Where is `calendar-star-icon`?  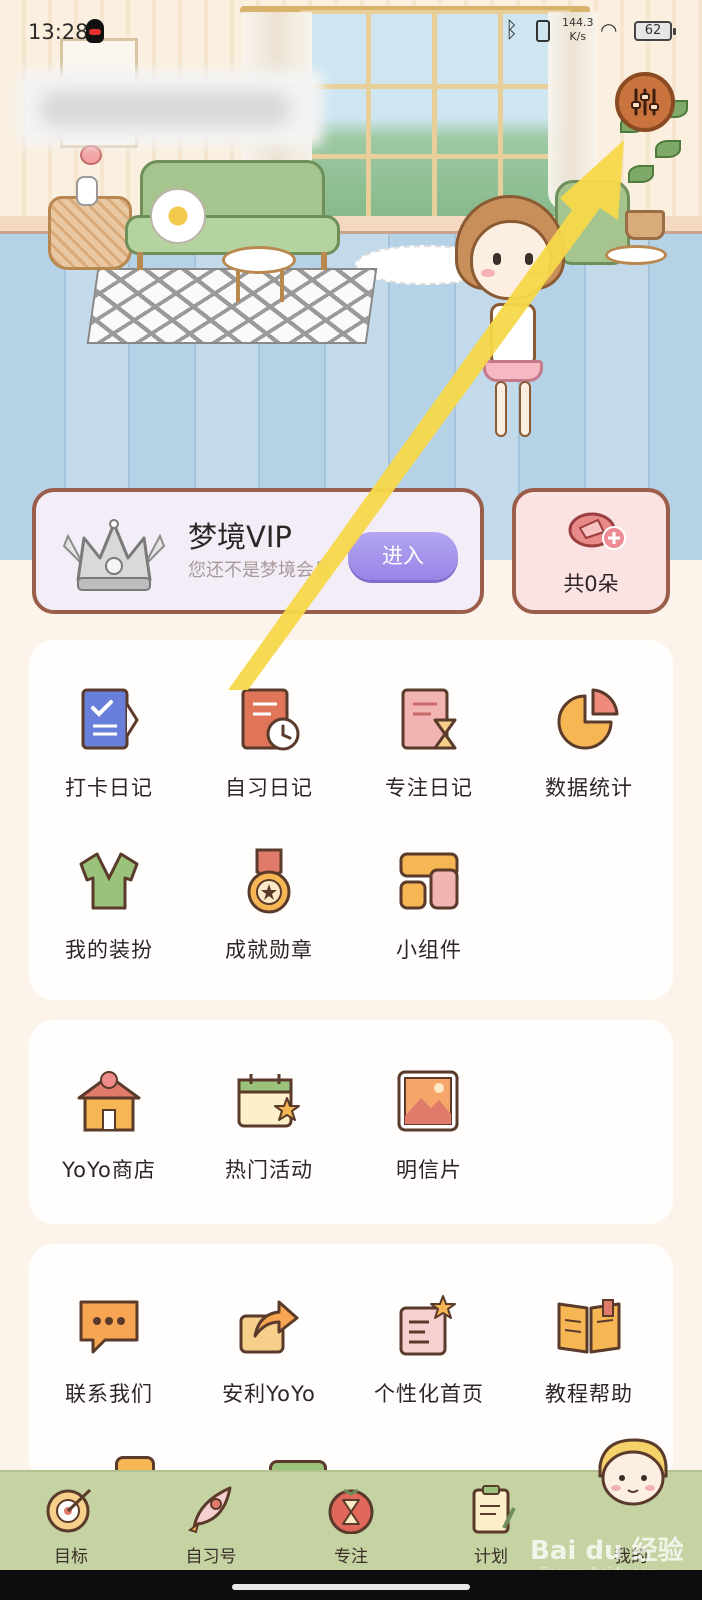 calendar-star-icon is located at coordinates (268, 1101).